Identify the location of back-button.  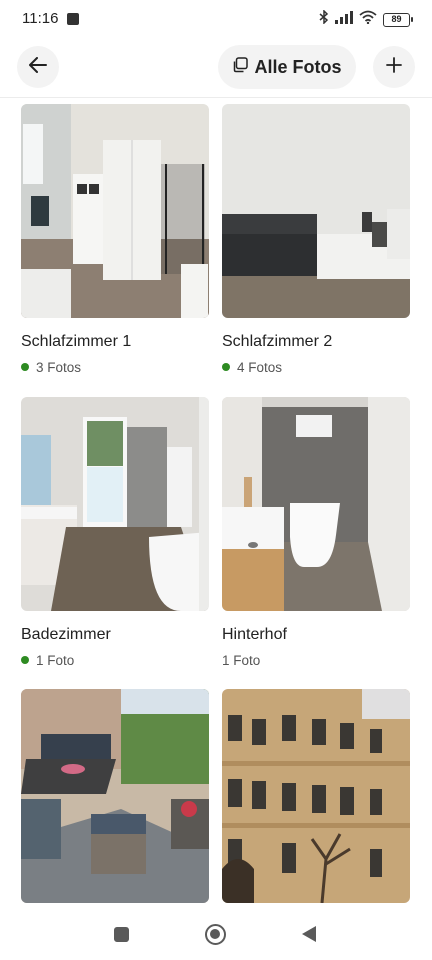
(38, 67).